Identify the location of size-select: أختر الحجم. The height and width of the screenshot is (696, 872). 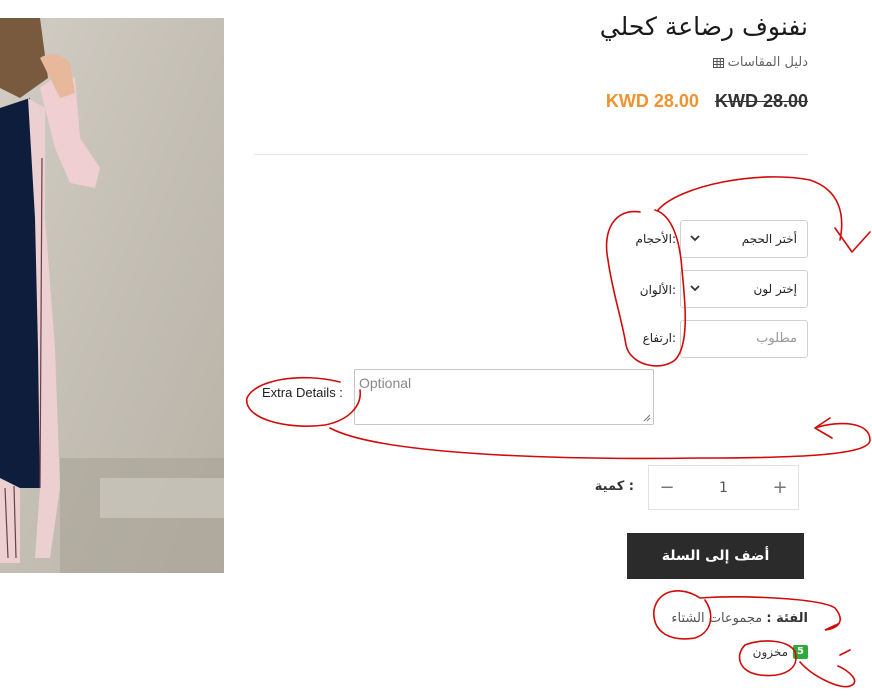
(744, 239).